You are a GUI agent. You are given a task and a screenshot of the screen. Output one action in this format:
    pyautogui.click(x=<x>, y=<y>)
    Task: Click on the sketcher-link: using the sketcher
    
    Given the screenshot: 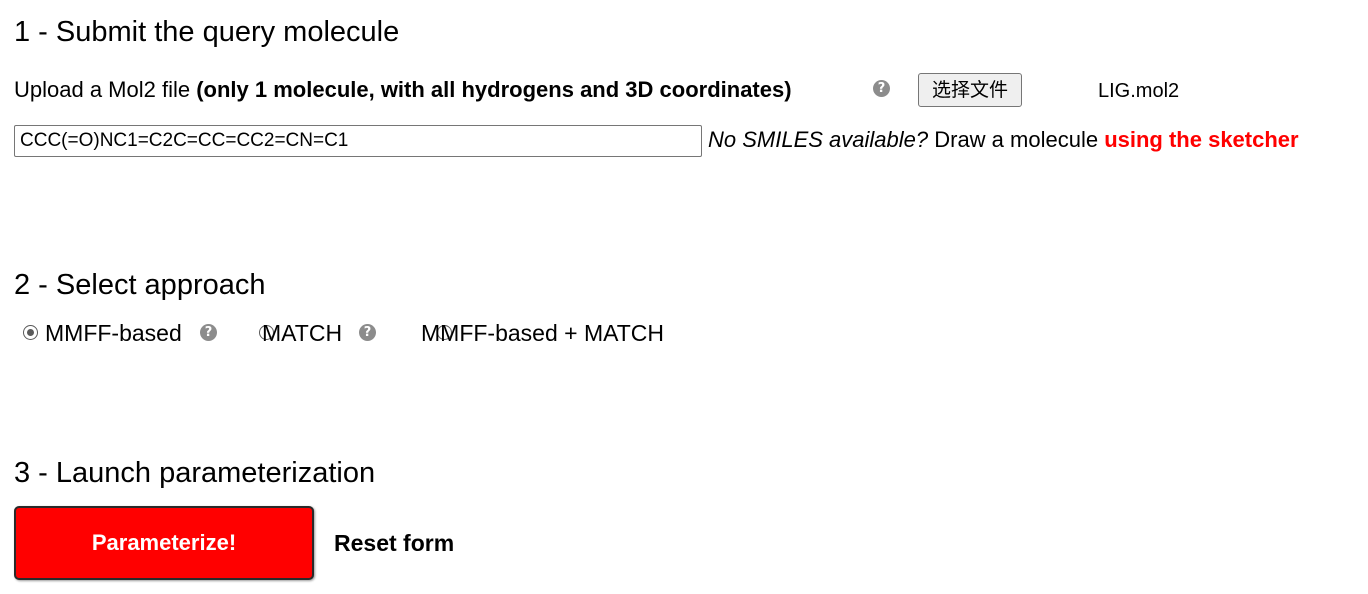 What is the action you would take?
    pyautogui.click(x=1201, y=139)
    